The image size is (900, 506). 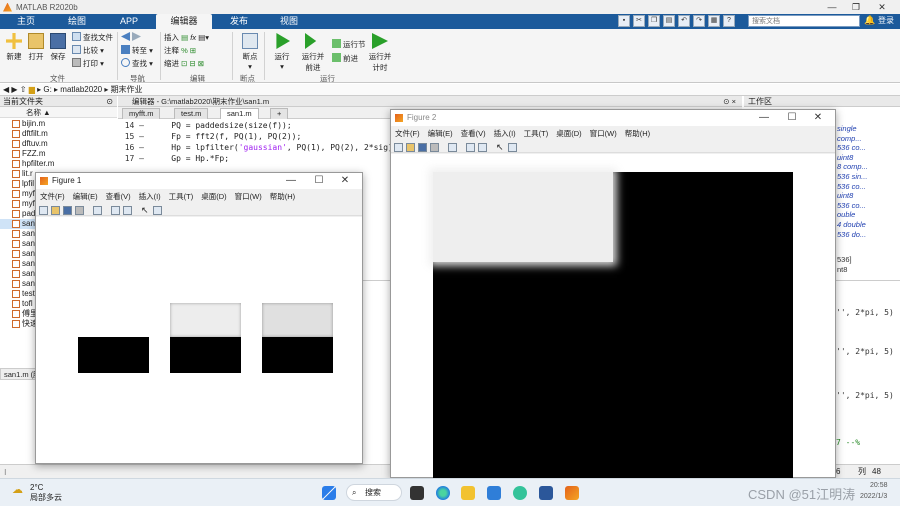 I want to click on minimize-button: —, so click(x=832, y=7).